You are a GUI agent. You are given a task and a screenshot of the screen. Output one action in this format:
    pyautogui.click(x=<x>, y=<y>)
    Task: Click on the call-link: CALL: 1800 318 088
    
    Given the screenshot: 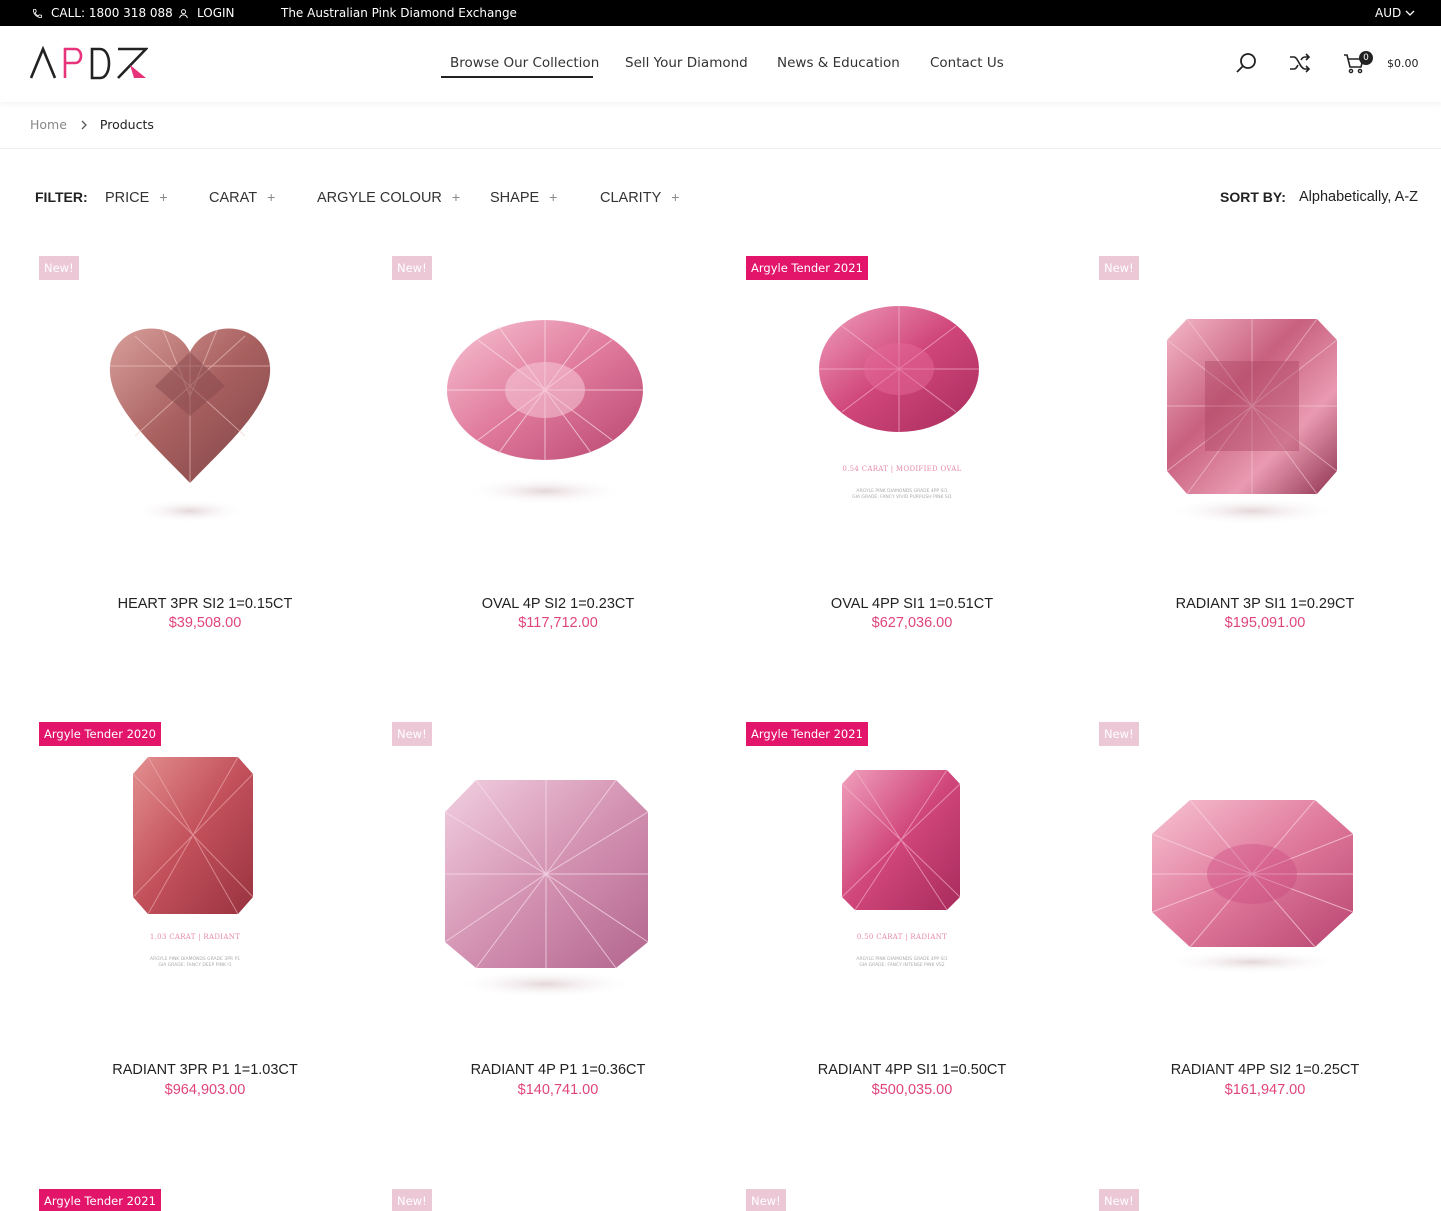 What is the action you would take?
    pyautogui.click(x=102, y=13)
    